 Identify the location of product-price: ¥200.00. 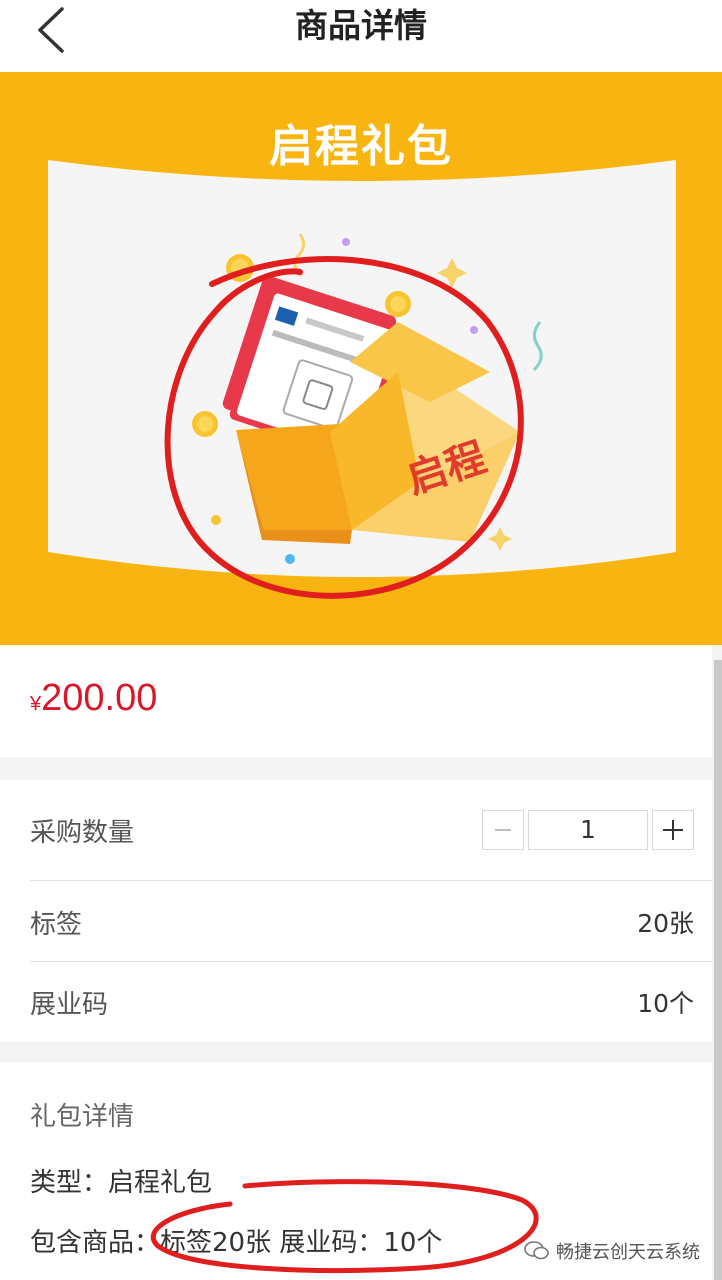
(93, 698).